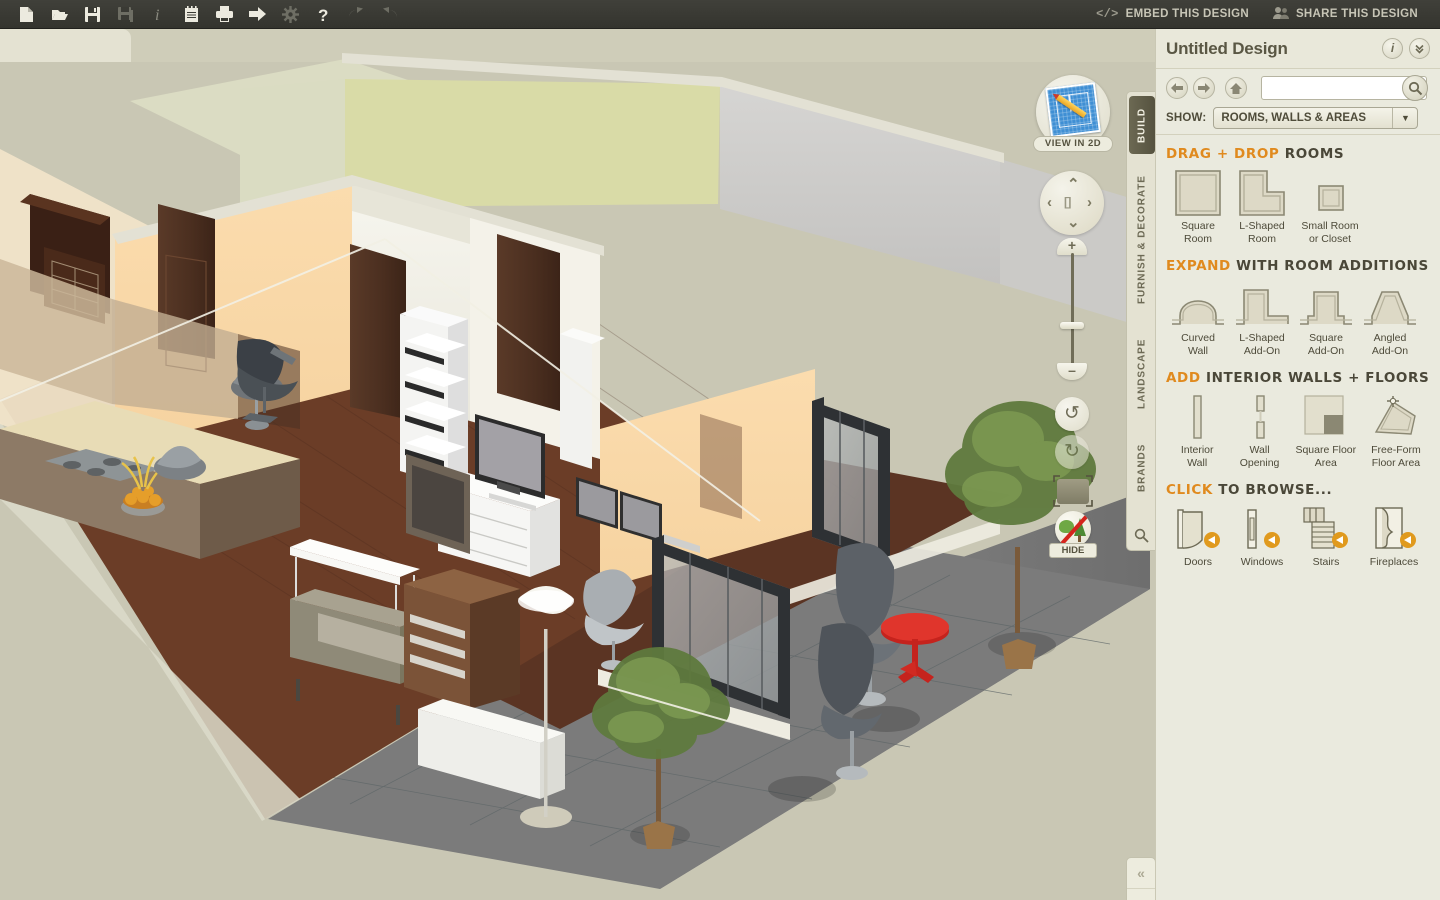 Image resolution: width=1440 pixels, height=900 pixels. What do you see at coordinates (1067, 202) in the screenshot?
I see `recenter-button: [ ]` at bounding box center [1067, 202].